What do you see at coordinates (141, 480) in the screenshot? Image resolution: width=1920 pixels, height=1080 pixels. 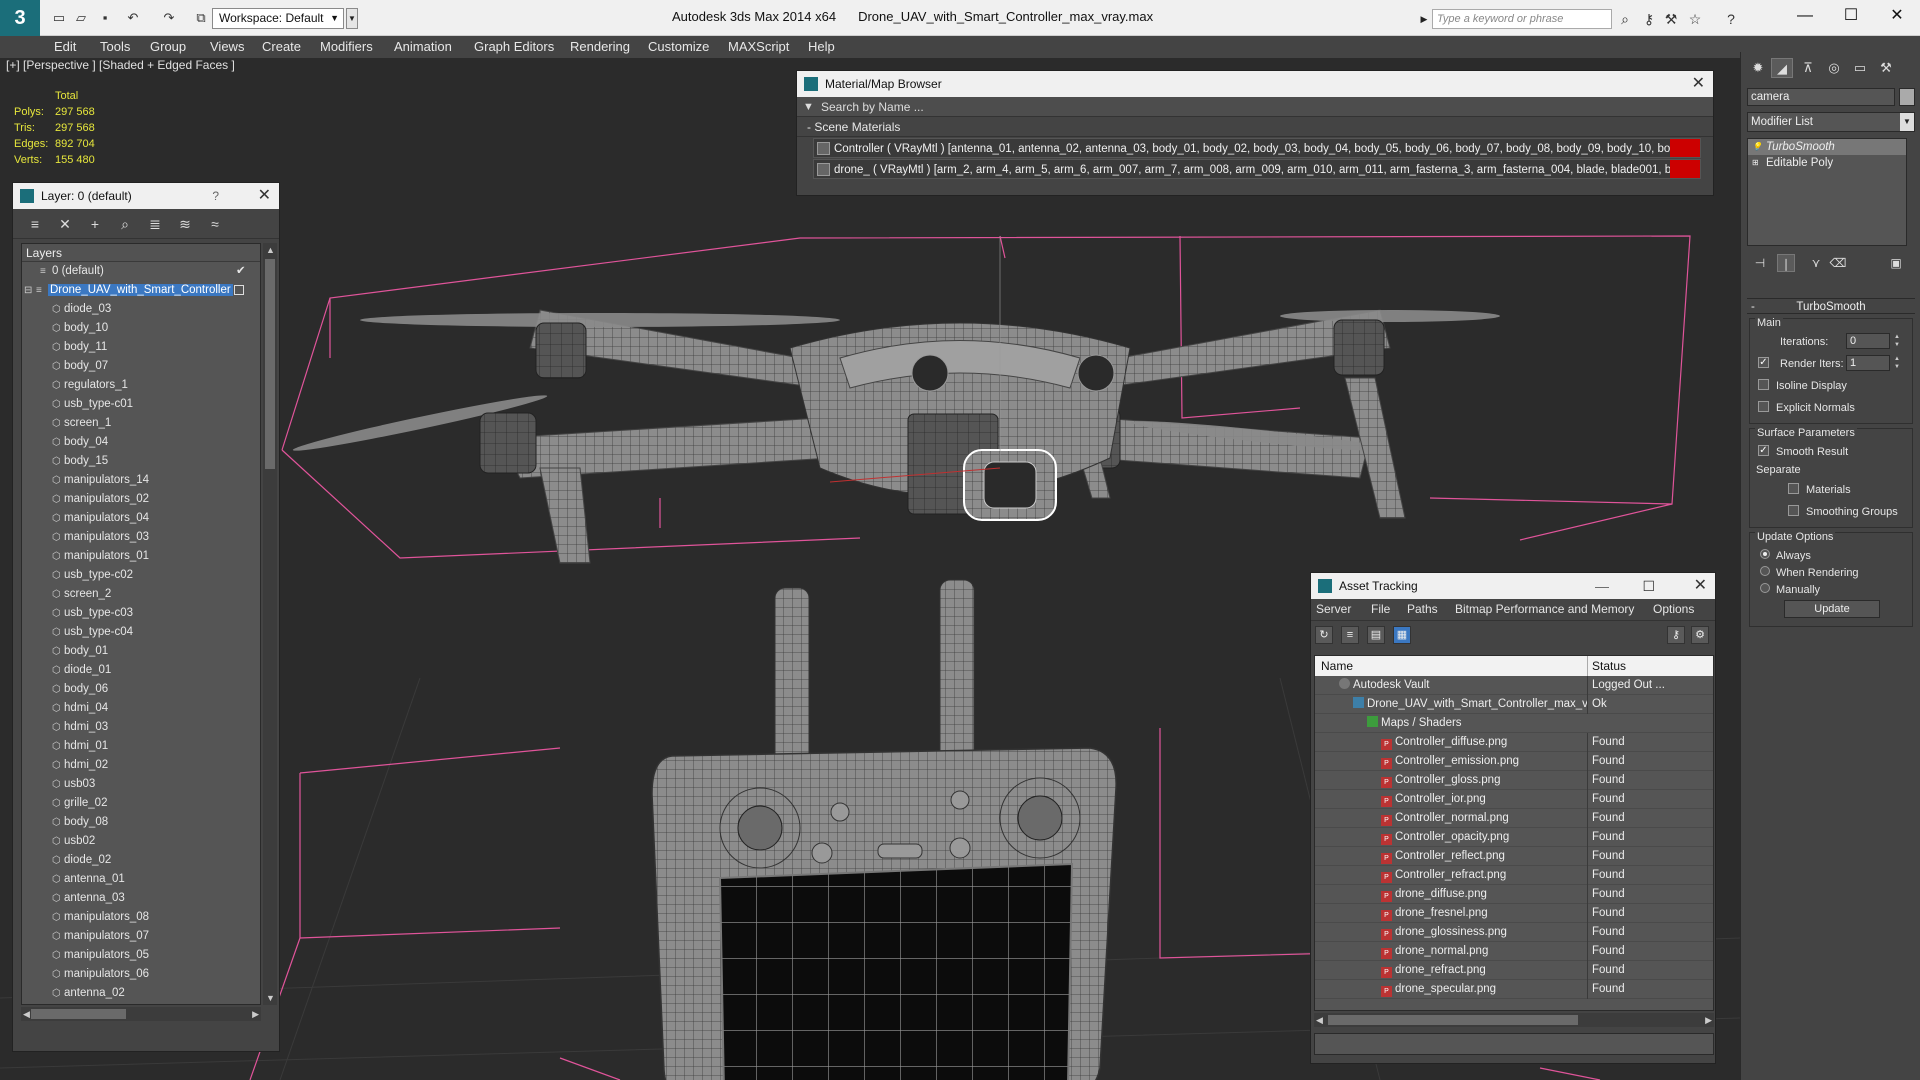 I see `layer-child-row: ⬡ manipulators_14` at bounding box center [141, 480].